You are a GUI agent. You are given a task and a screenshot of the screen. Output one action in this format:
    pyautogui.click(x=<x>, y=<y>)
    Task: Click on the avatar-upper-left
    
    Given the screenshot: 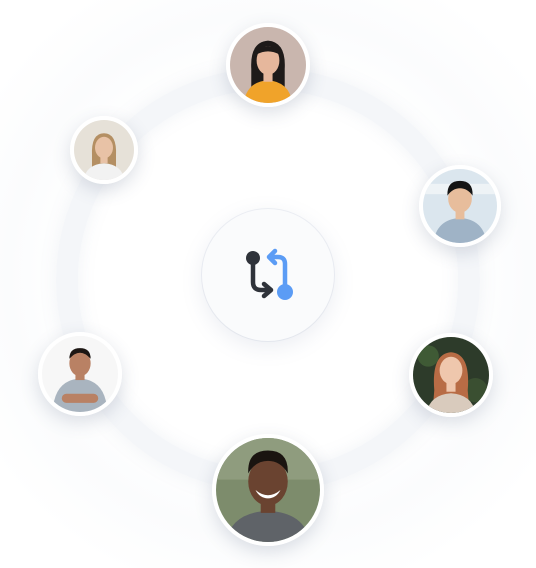 What is the action you would take?
    pyautogui.click(x=104, y=150)
    